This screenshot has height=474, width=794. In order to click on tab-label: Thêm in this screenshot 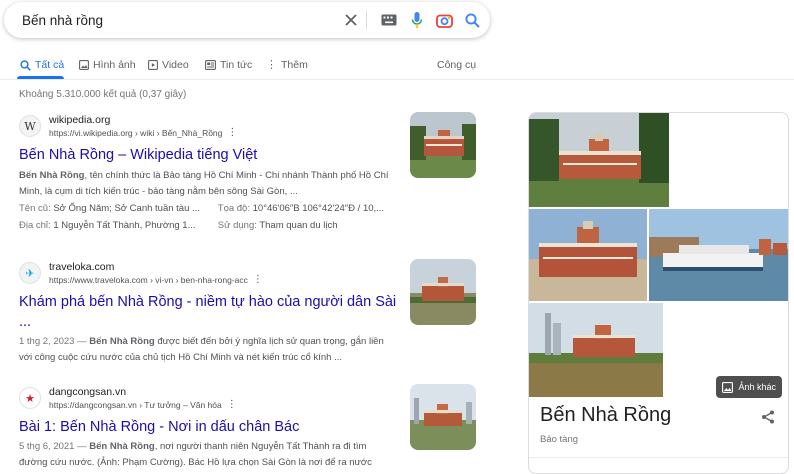, I will do `click(294, 65)`.